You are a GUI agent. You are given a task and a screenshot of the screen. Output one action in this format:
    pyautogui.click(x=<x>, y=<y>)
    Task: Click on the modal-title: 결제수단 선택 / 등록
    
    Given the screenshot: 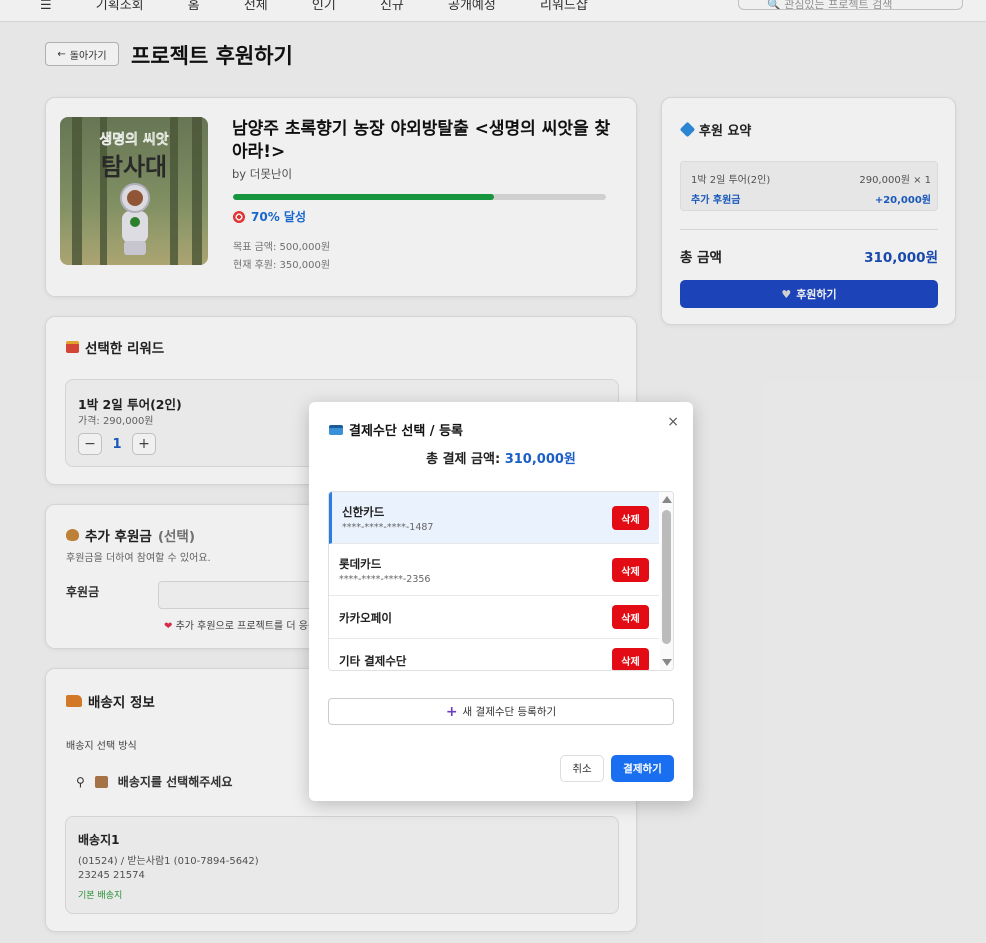 What is the action you would take?
    pyautogui.click(x=396, y=429)
    